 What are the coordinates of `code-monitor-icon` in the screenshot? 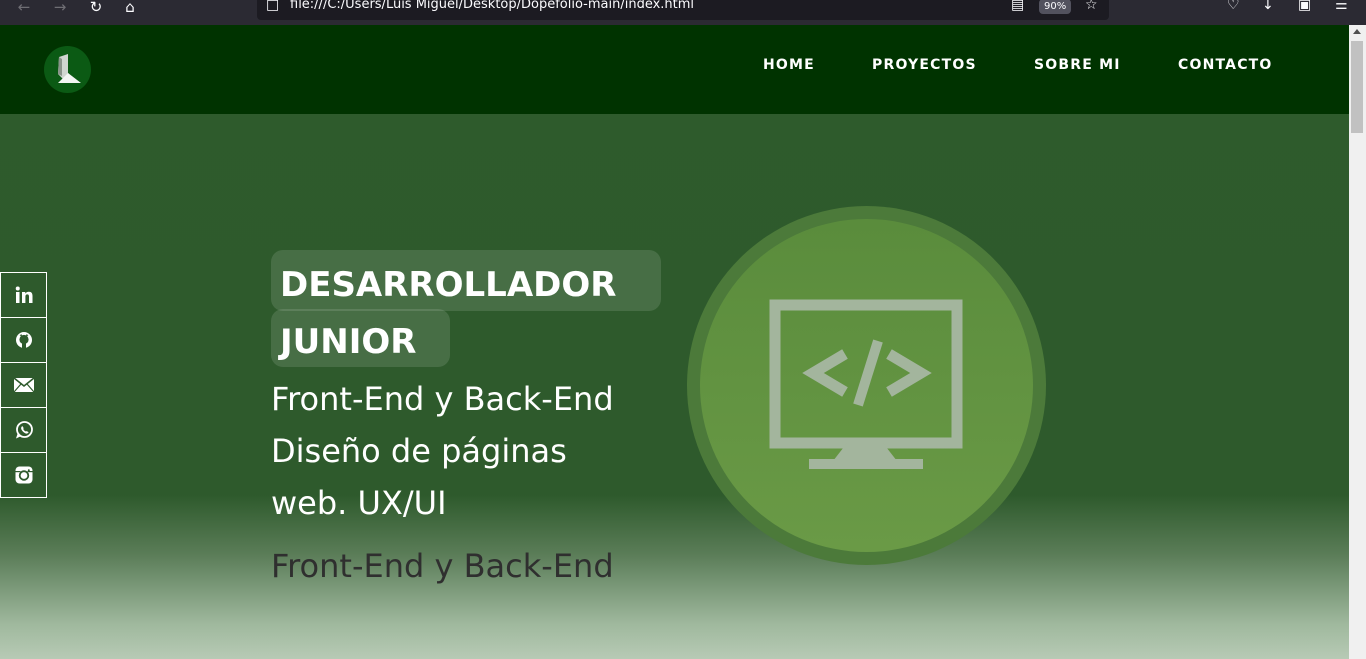 It's located at (866, 384).